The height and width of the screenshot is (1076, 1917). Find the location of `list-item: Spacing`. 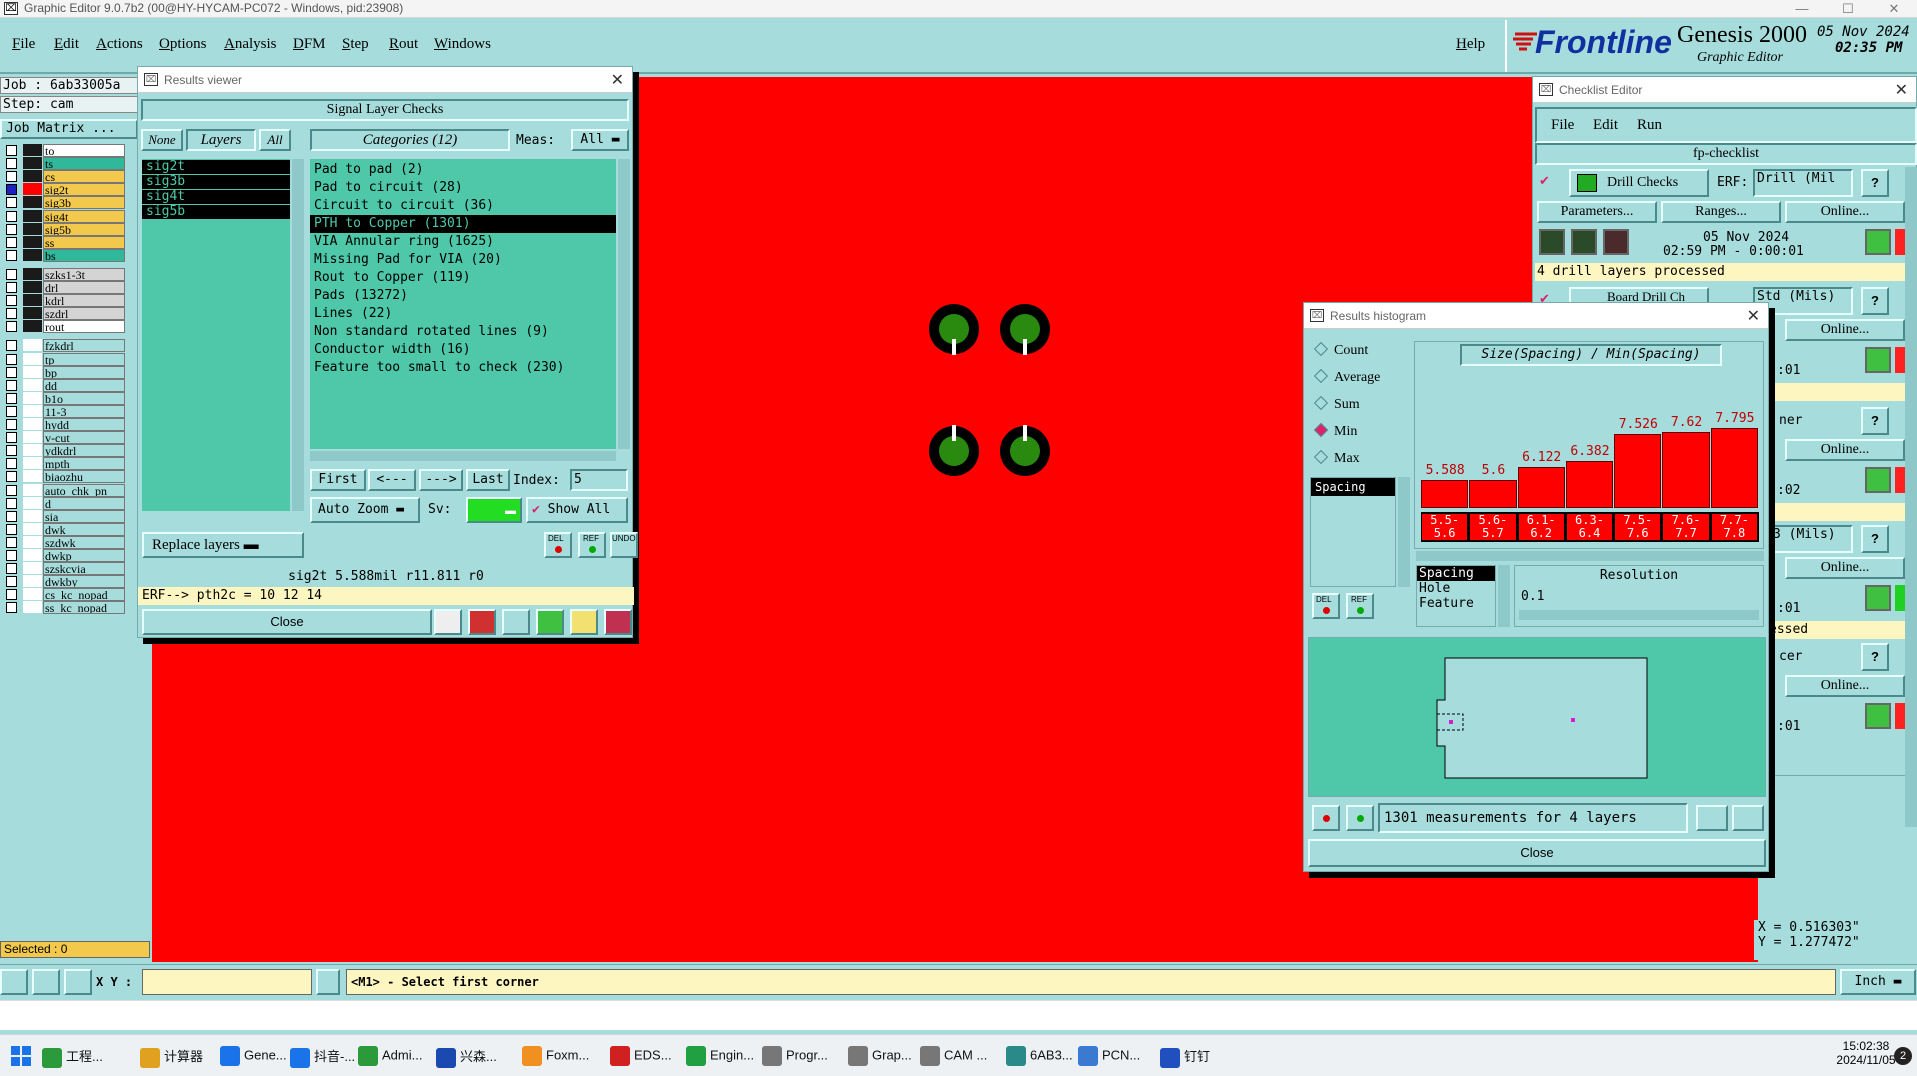

list-item: Spacing is located at coordinates (1456, 573).